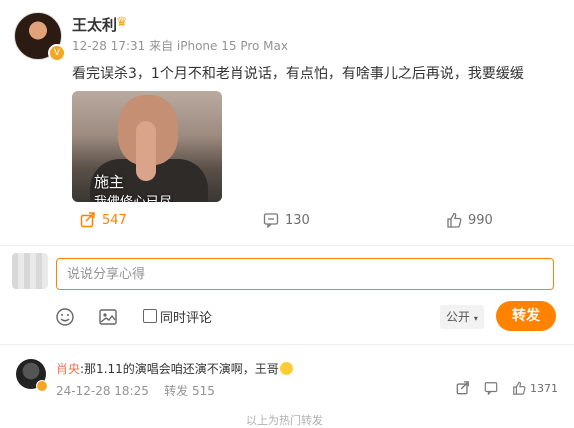 The height and width of the screenshot is (428, 574). I want to click on post-image: 施主 我佛修心已尽, so click(147, 146).